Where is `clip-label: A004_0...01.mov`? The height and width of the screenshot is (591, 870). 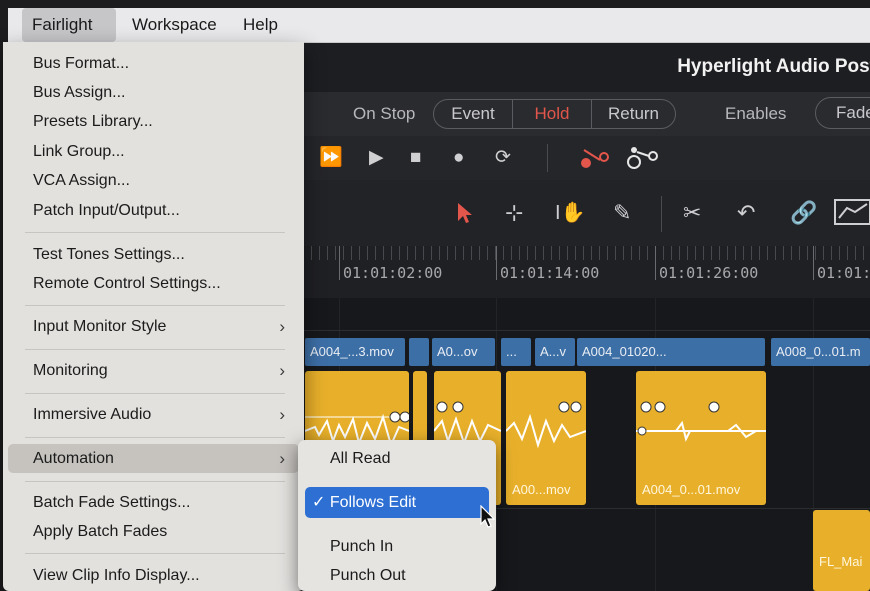
clip-label: A004_0...01.mov is located at coordinates (691, 489).